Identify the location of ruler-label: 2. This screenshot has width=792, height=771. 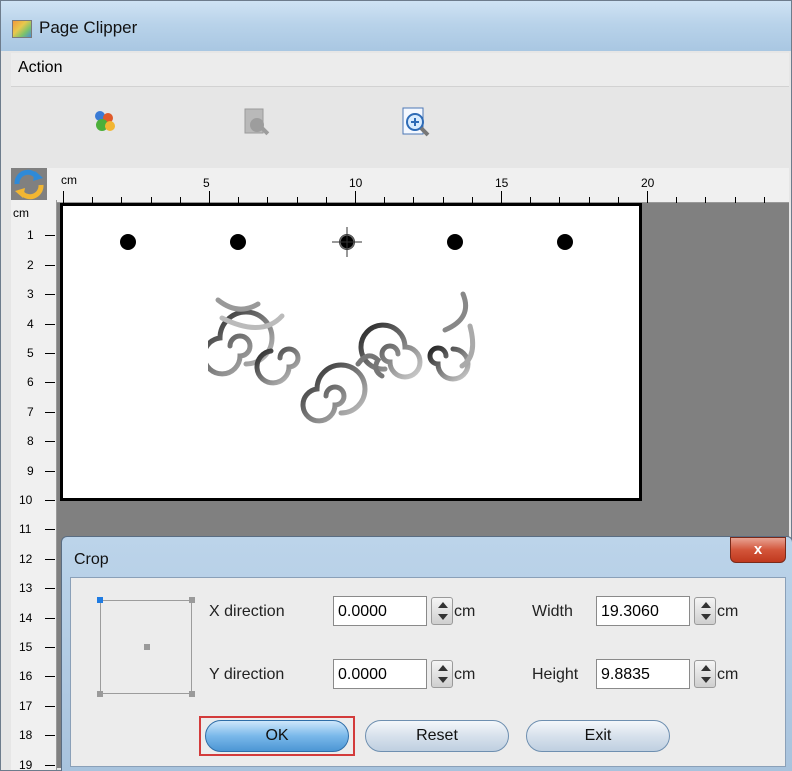
(30, 264).